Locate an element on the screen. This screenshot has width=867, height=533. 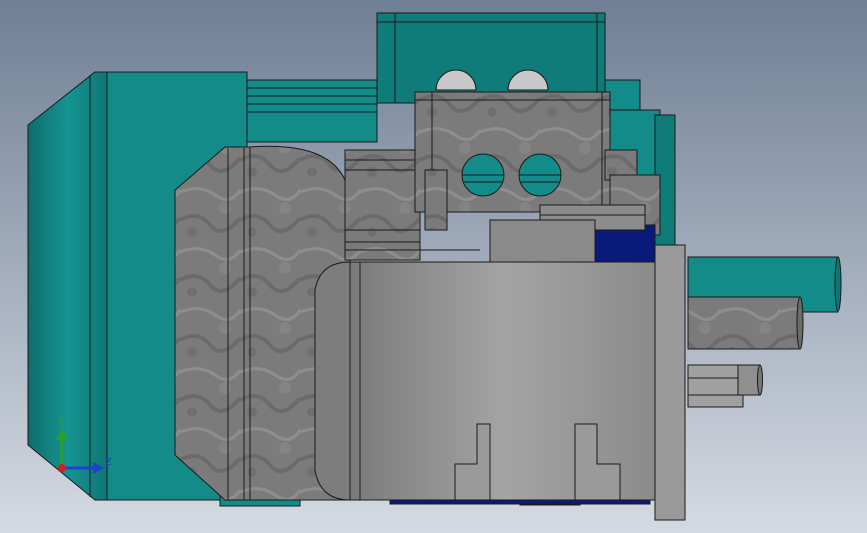
axis-label-z: Z is located at coordinates (108, 462).